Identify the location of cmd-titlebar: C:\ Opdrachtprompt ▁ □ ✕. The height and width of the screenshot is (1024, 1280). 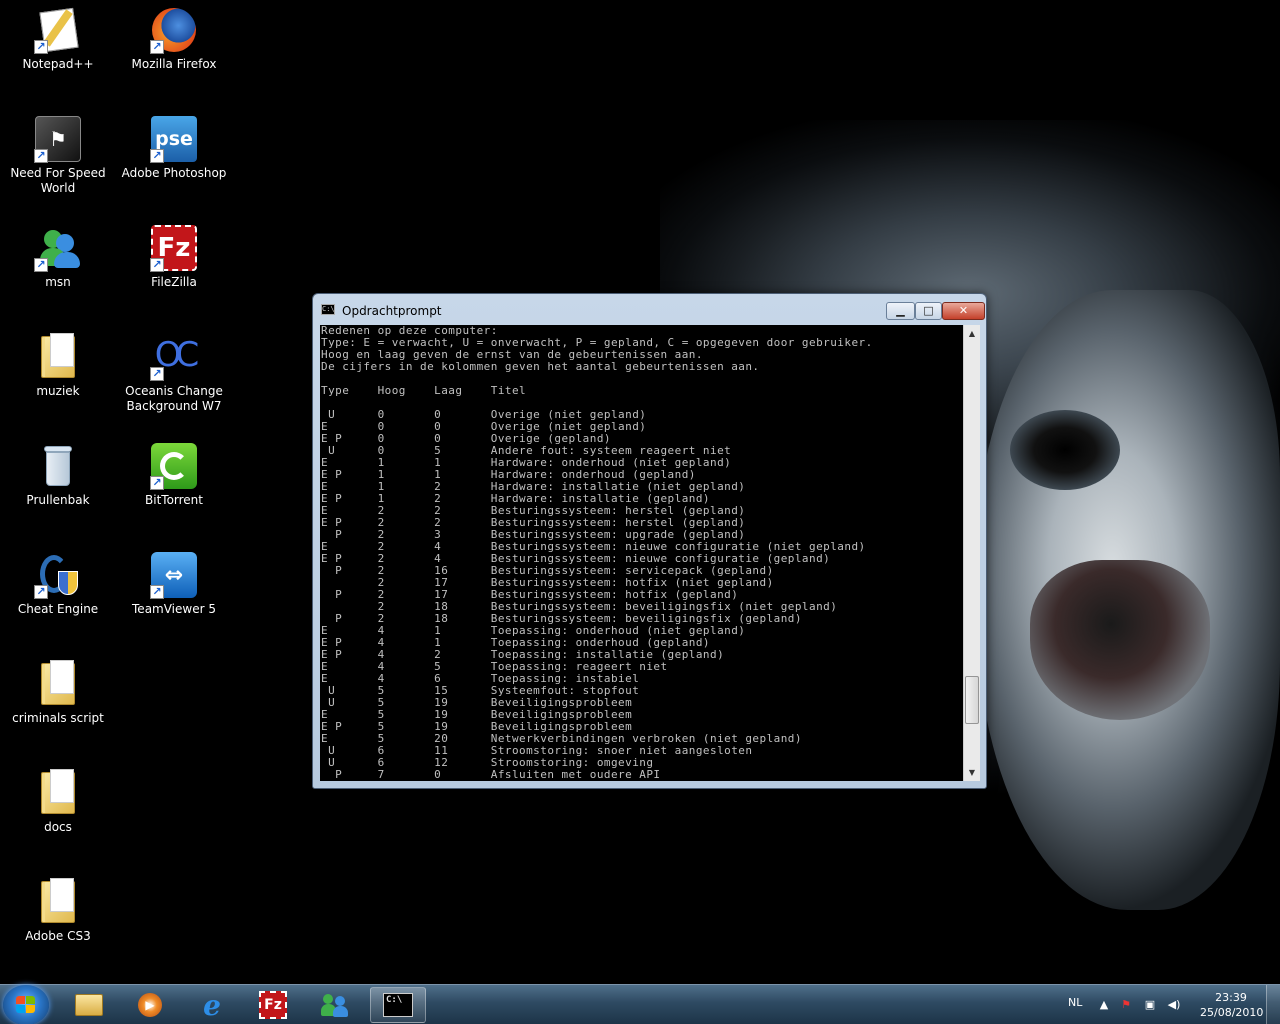
(649, 309).